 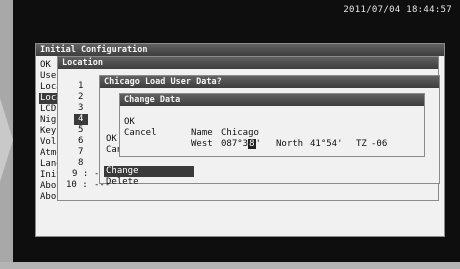 I want to click on location-number: 2, so click(x=80, y=97).